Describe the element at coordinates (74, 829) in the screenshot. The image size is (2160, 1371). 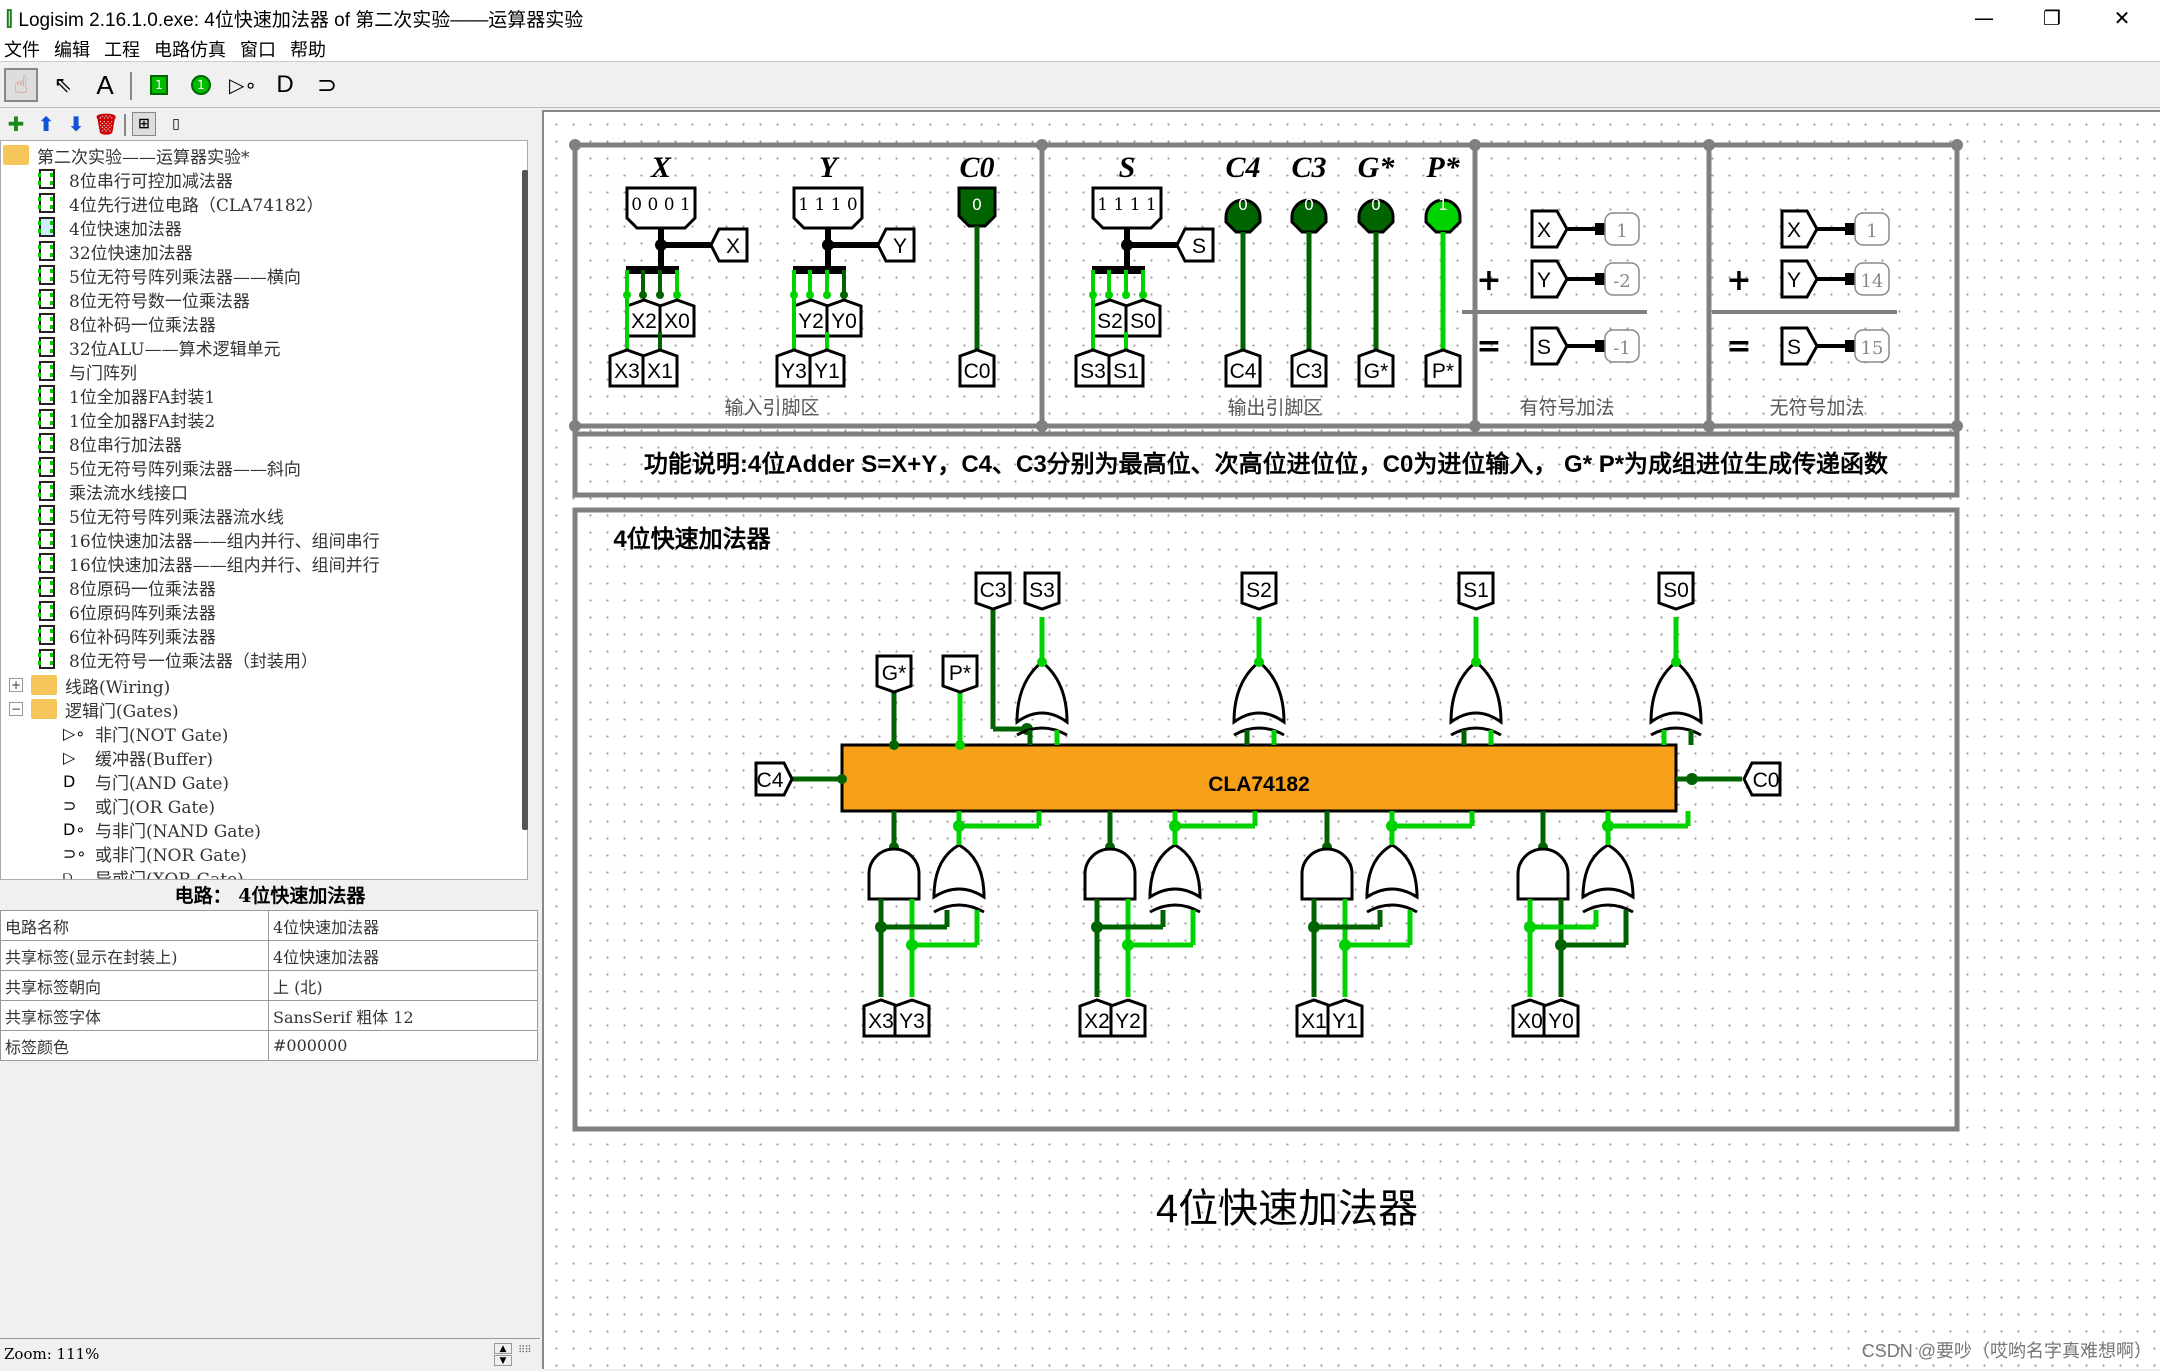
I see `gate-icon: D∘` at that location.